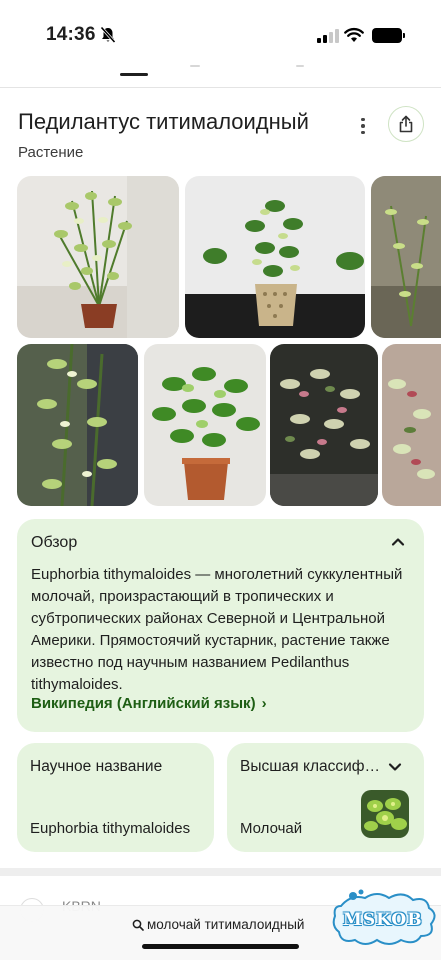 Image resolution: width=441 pixels, height=960 pixels. I want to click on chevron-down-icon, so click(395, 767).